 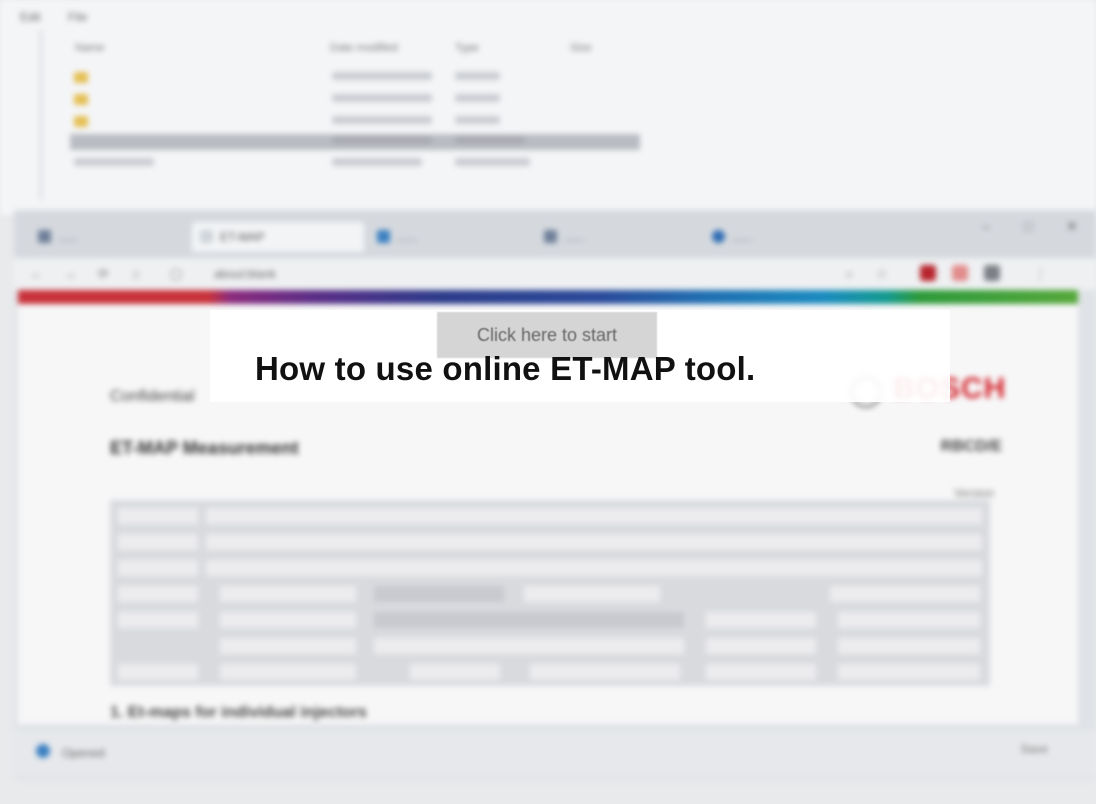 What do you see at coordinates (204, 448) in the screenshot?
I see `document-title: ET-MAP Measurement` at bounding box center [204, 448].